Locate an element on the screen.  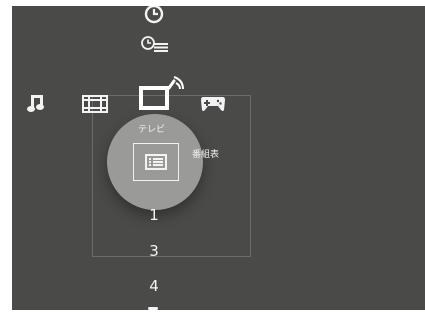
gamepad-icon is located at coordinates (213, 103).